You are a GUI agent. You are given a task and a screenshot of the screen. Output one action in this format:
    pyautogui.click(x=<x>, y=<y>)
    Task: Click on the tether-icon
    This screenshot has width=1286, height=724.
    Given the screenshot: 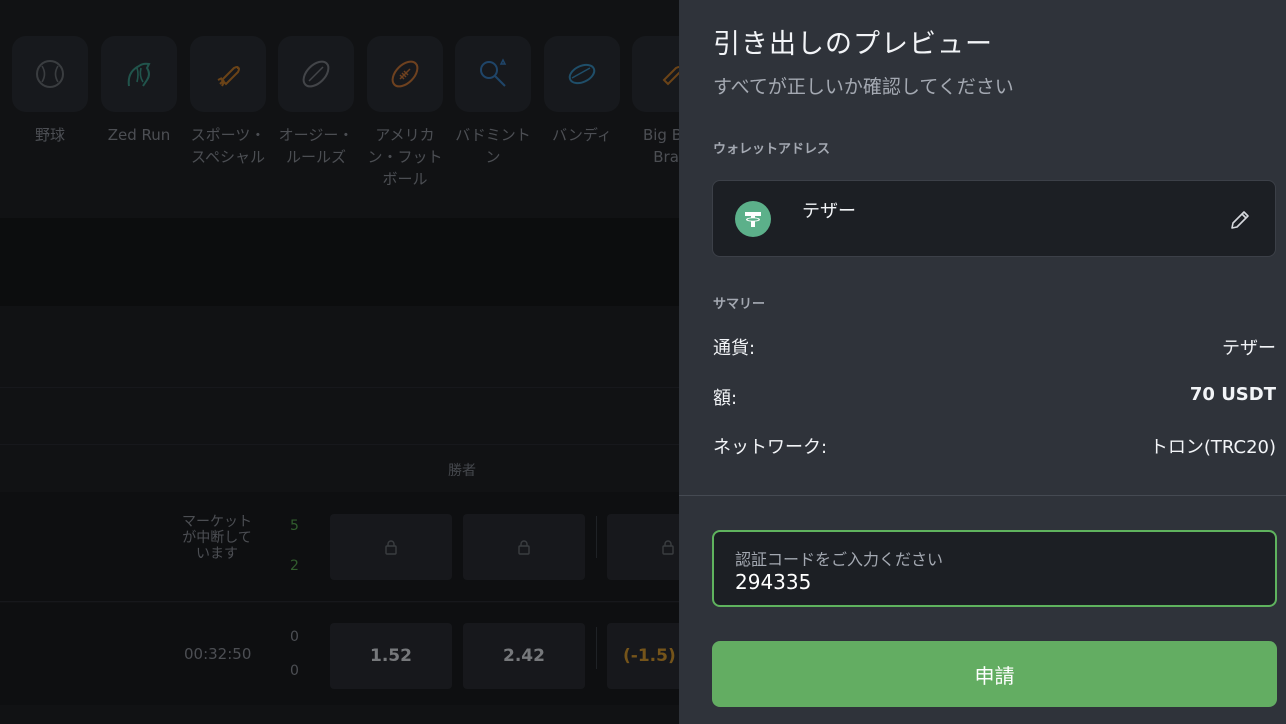 What is the action you would take?
    pyautogui.click(x=753, y=219)
    